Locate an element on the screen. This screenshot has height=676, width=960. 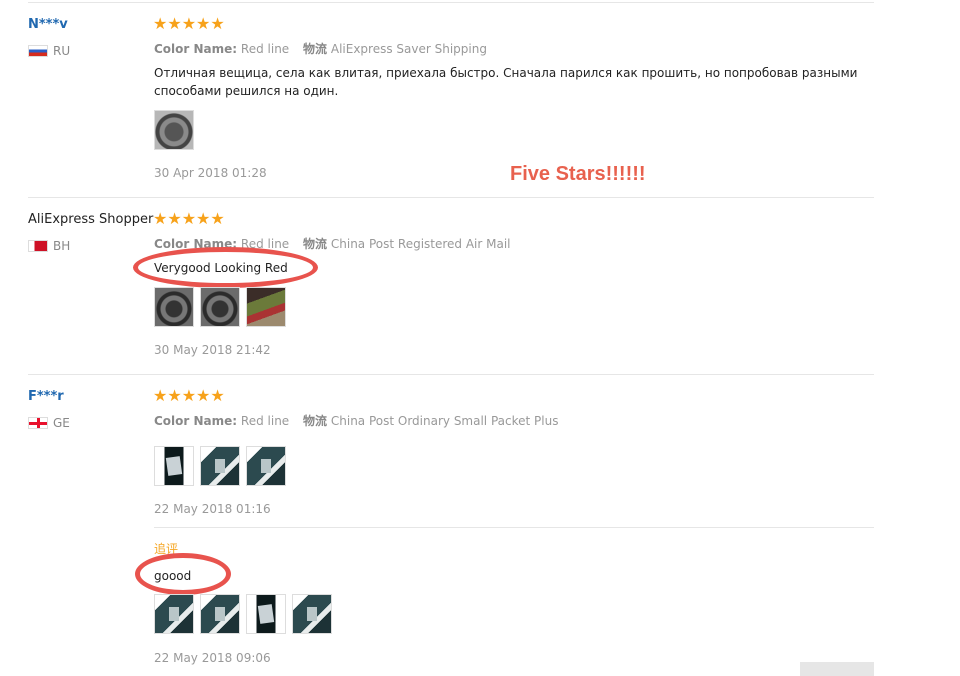
shipping-value: China Post Ordinary Small Packet Plus is located at coordinates (444, 421).